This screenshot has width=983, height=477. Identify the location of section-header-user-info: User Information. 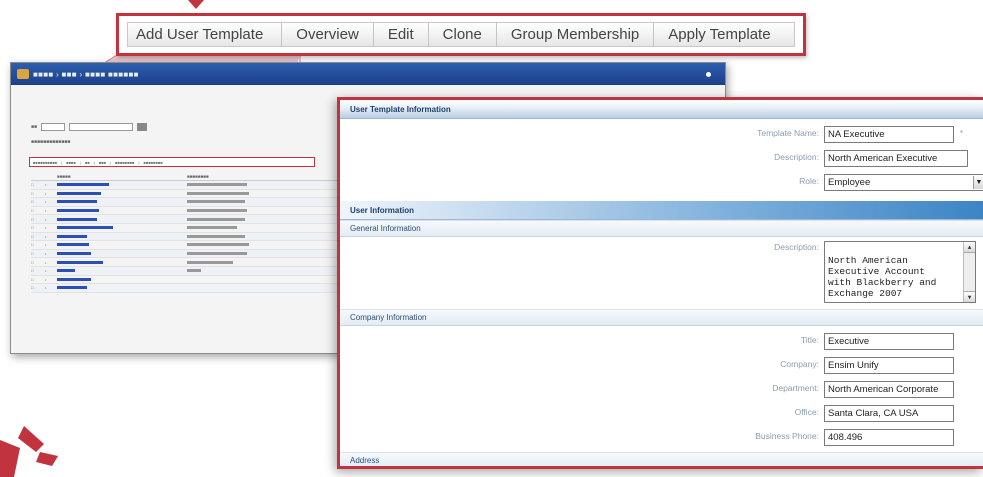
(661, 210).